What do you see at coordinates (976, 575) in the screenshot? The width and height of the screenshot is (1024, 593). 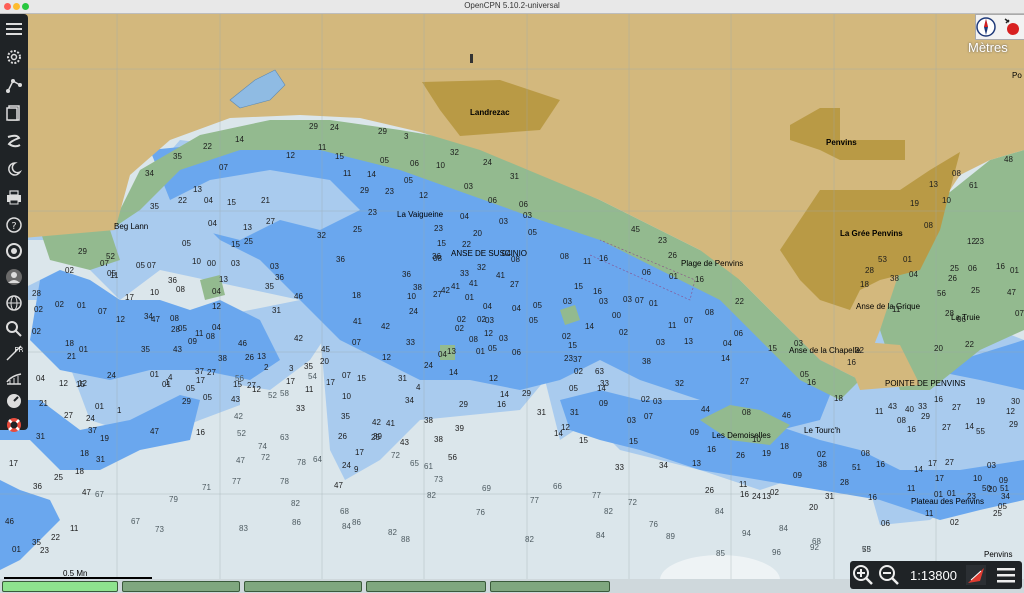 I see `ais-ship-icon` at bounding box center [976, 575].